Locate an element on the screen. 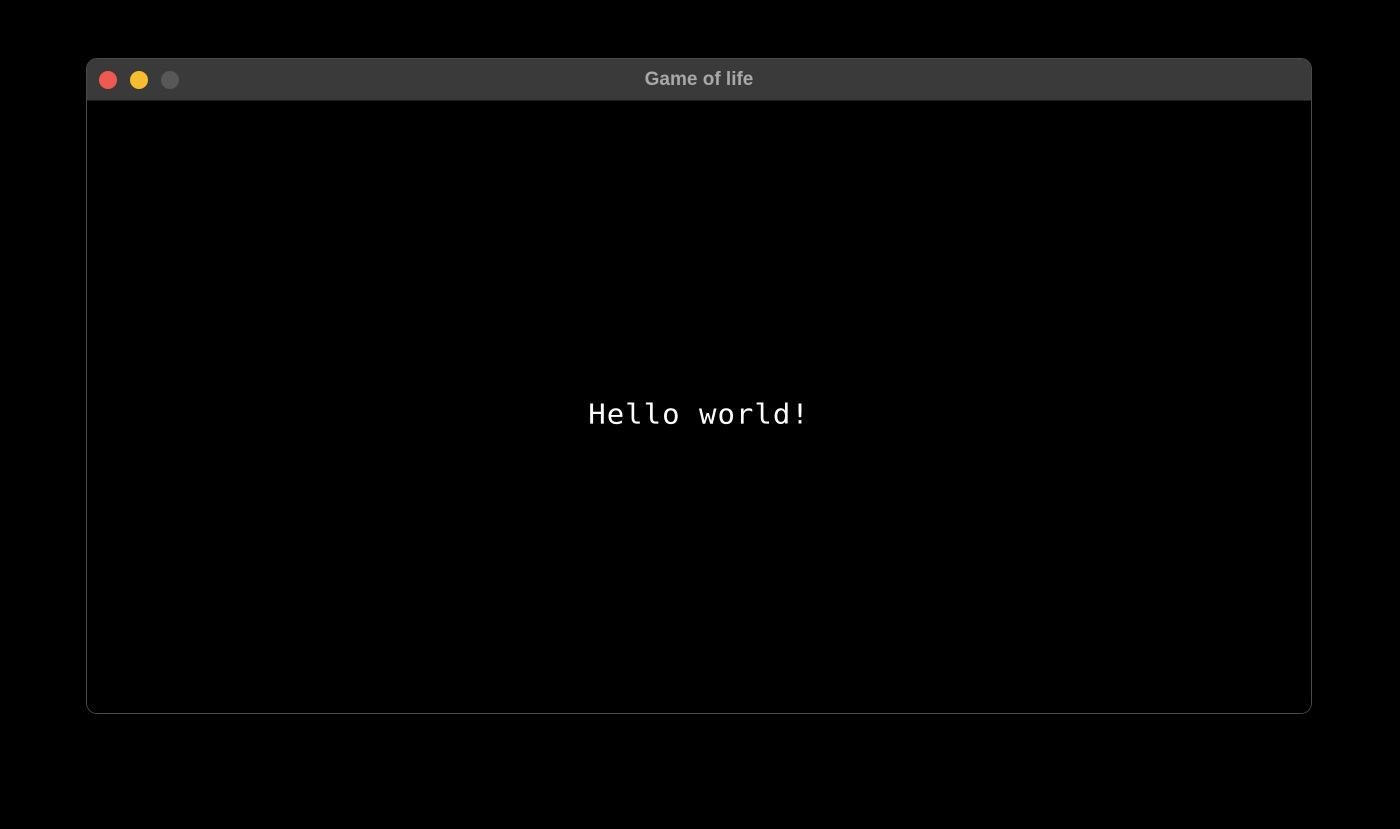 This screenshot has height=829, width=1400. window-title: Game of life is located at coordinates (699, 79).